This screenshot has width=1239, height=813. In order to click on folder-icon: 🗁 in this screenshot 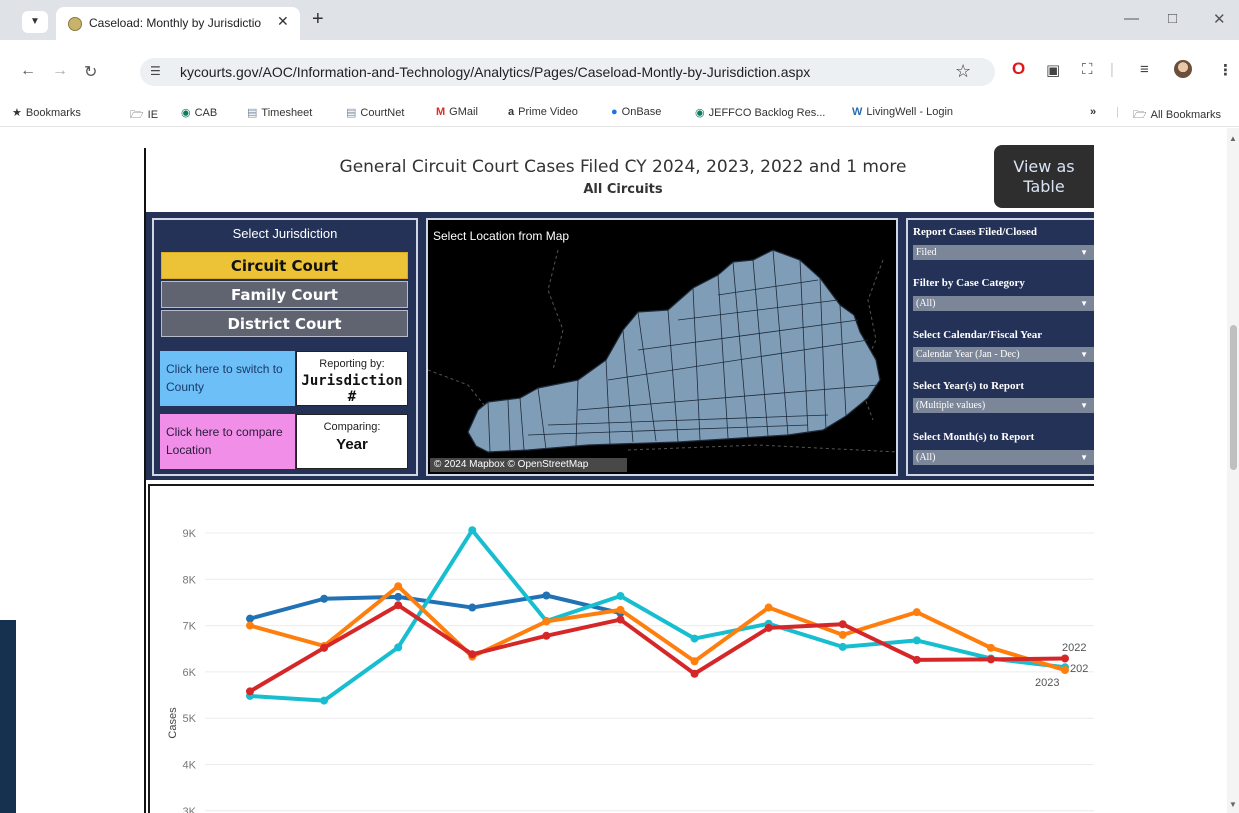, I will do `click(137, 115)`.